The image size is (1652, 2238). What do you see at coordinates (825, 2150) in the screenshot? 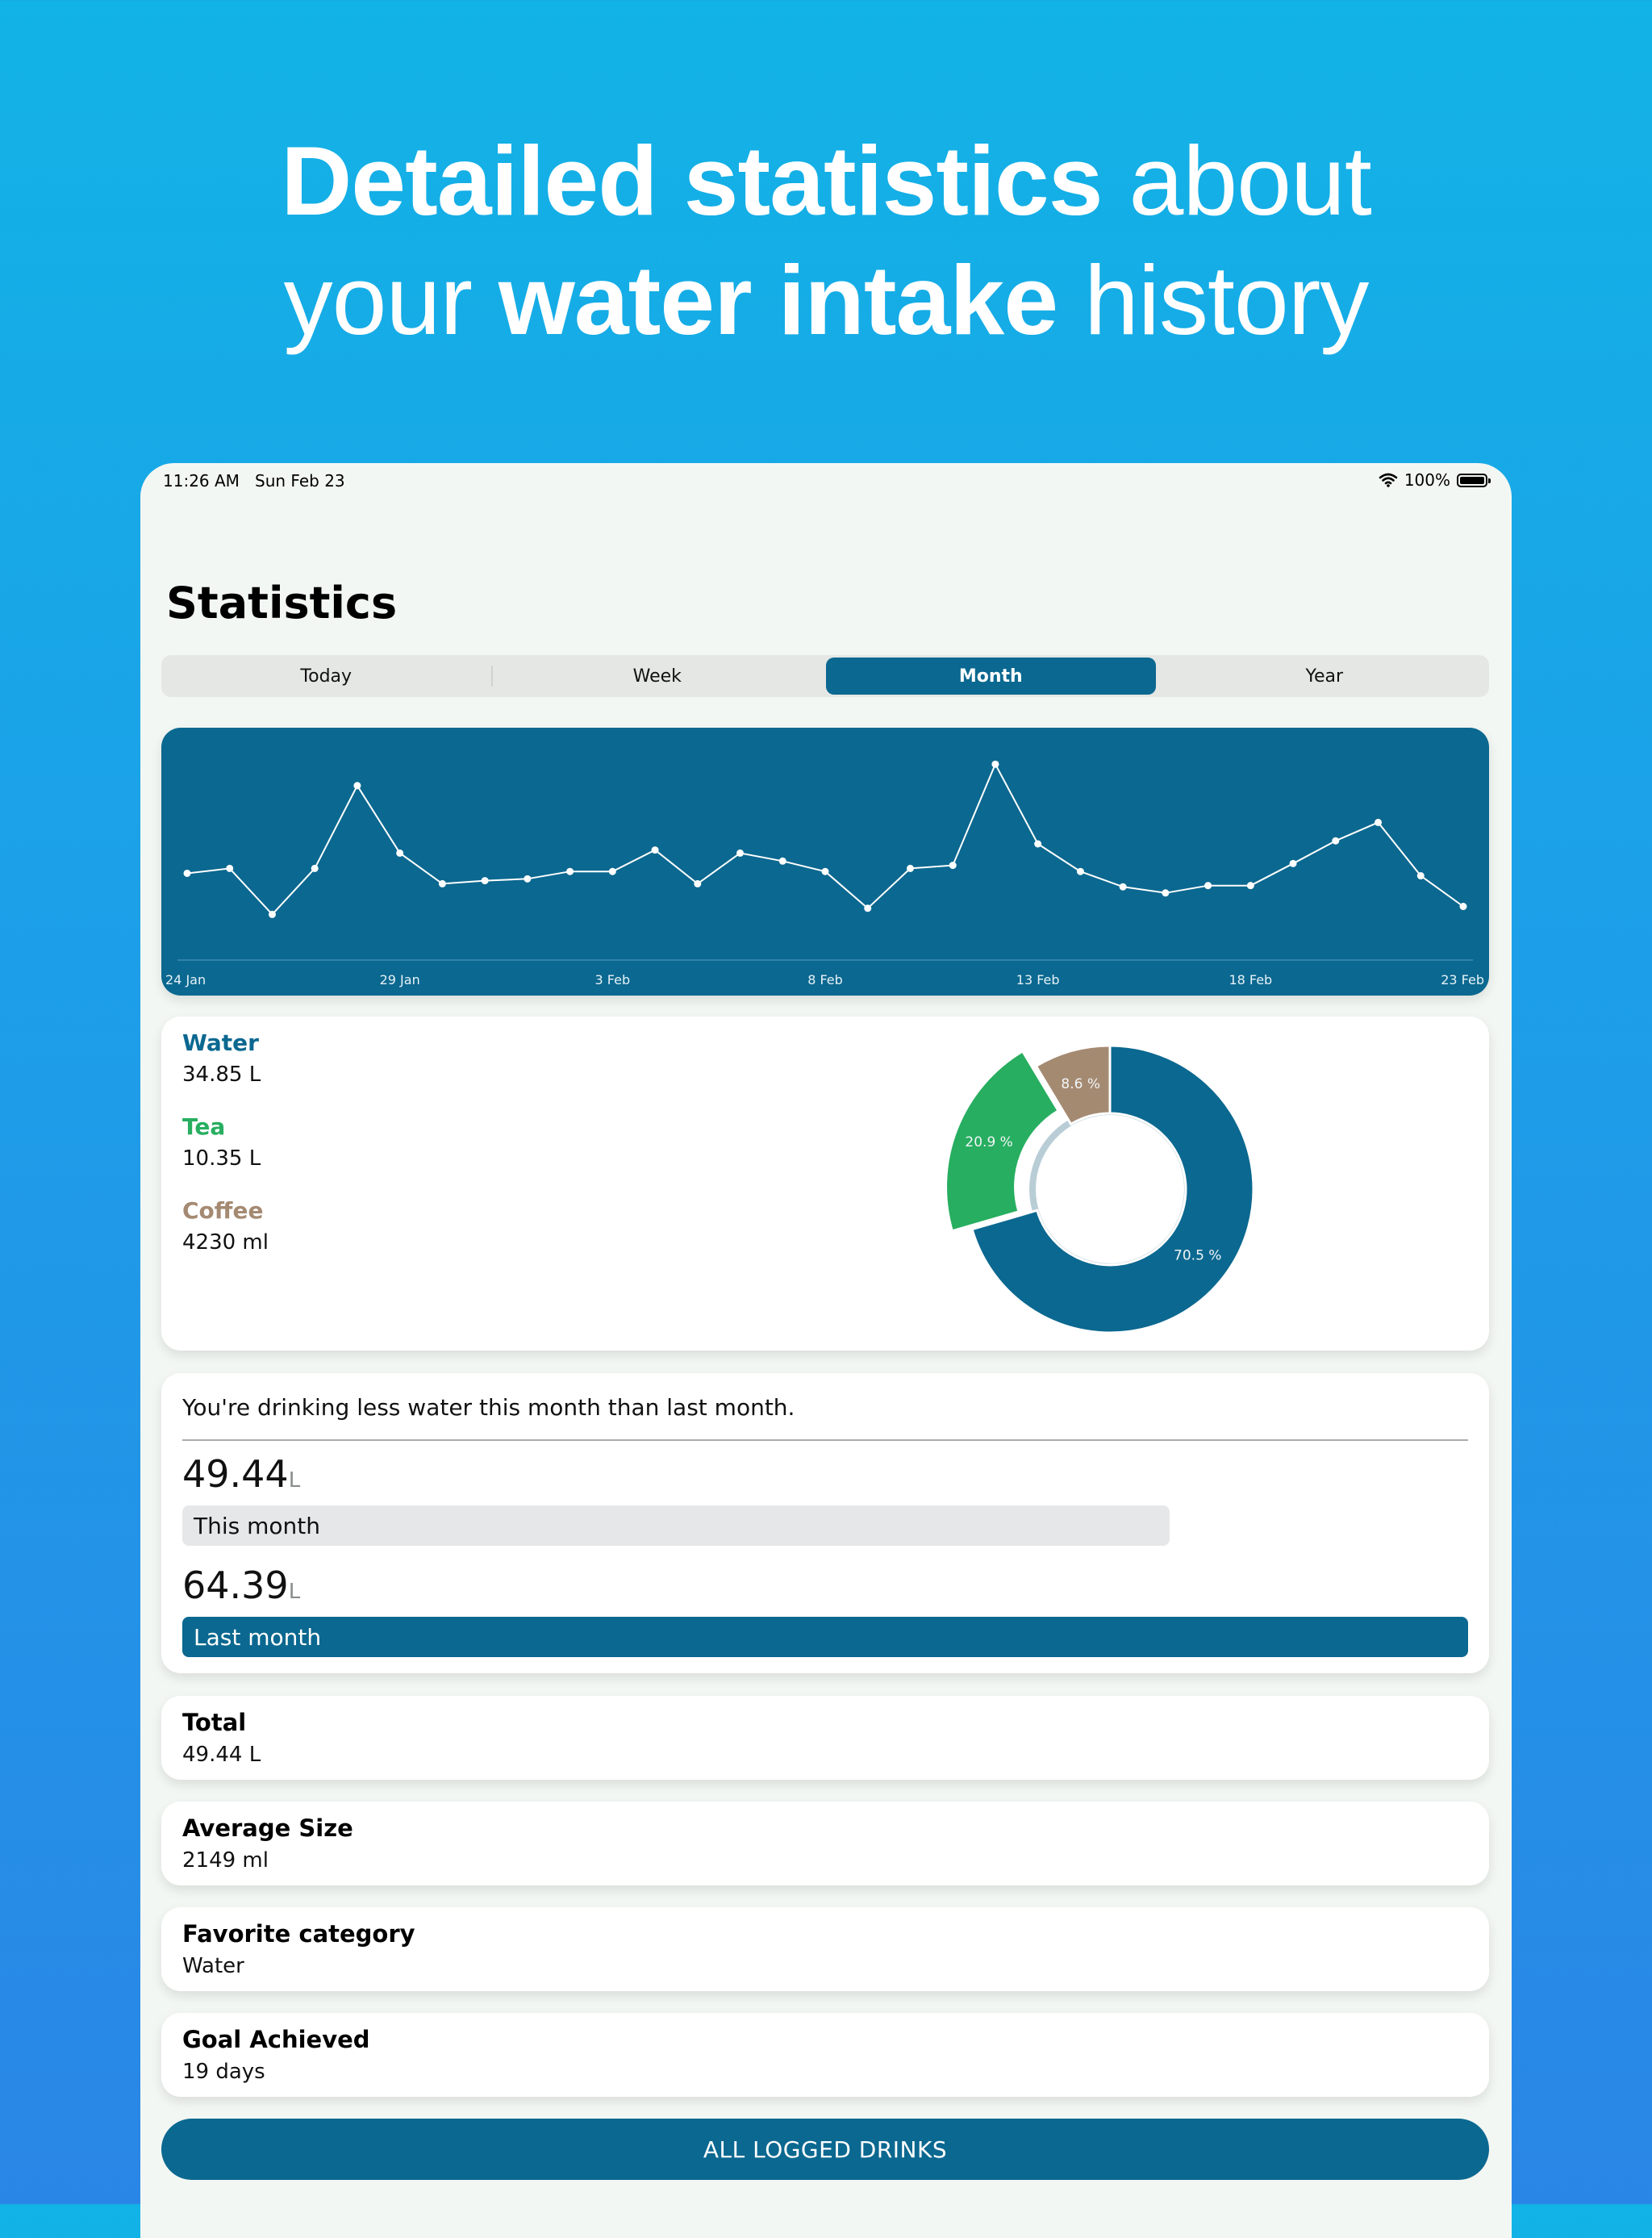
I see `all-logged-drinks-button: ALL LOGGED DRINKS` at bounding box center [825, 2150].